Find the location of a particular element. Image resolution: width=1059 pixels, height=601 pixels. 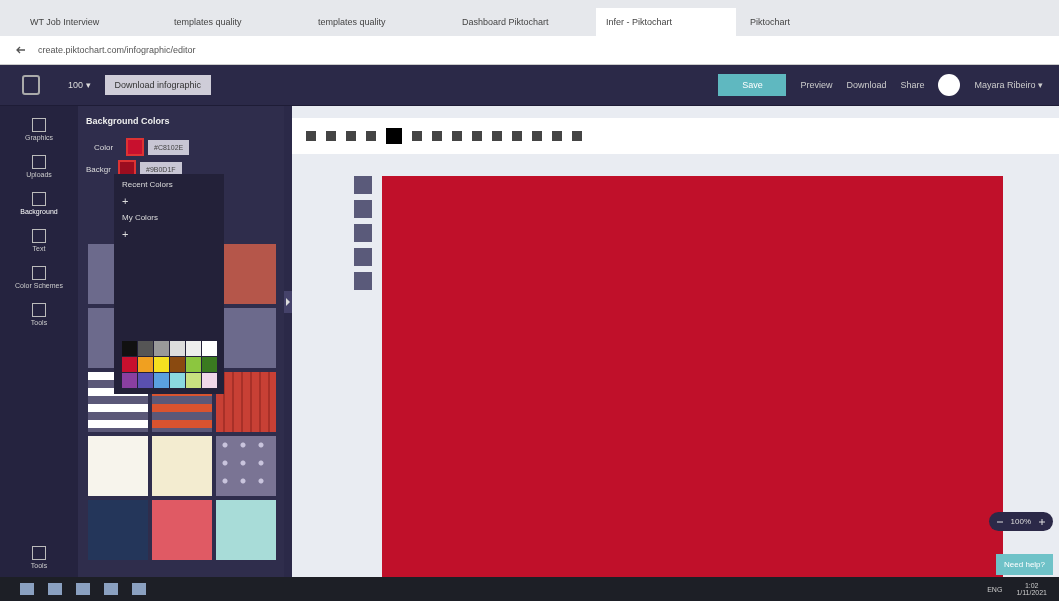

zoom-level: 100% is located at coordinates (1020, 521).